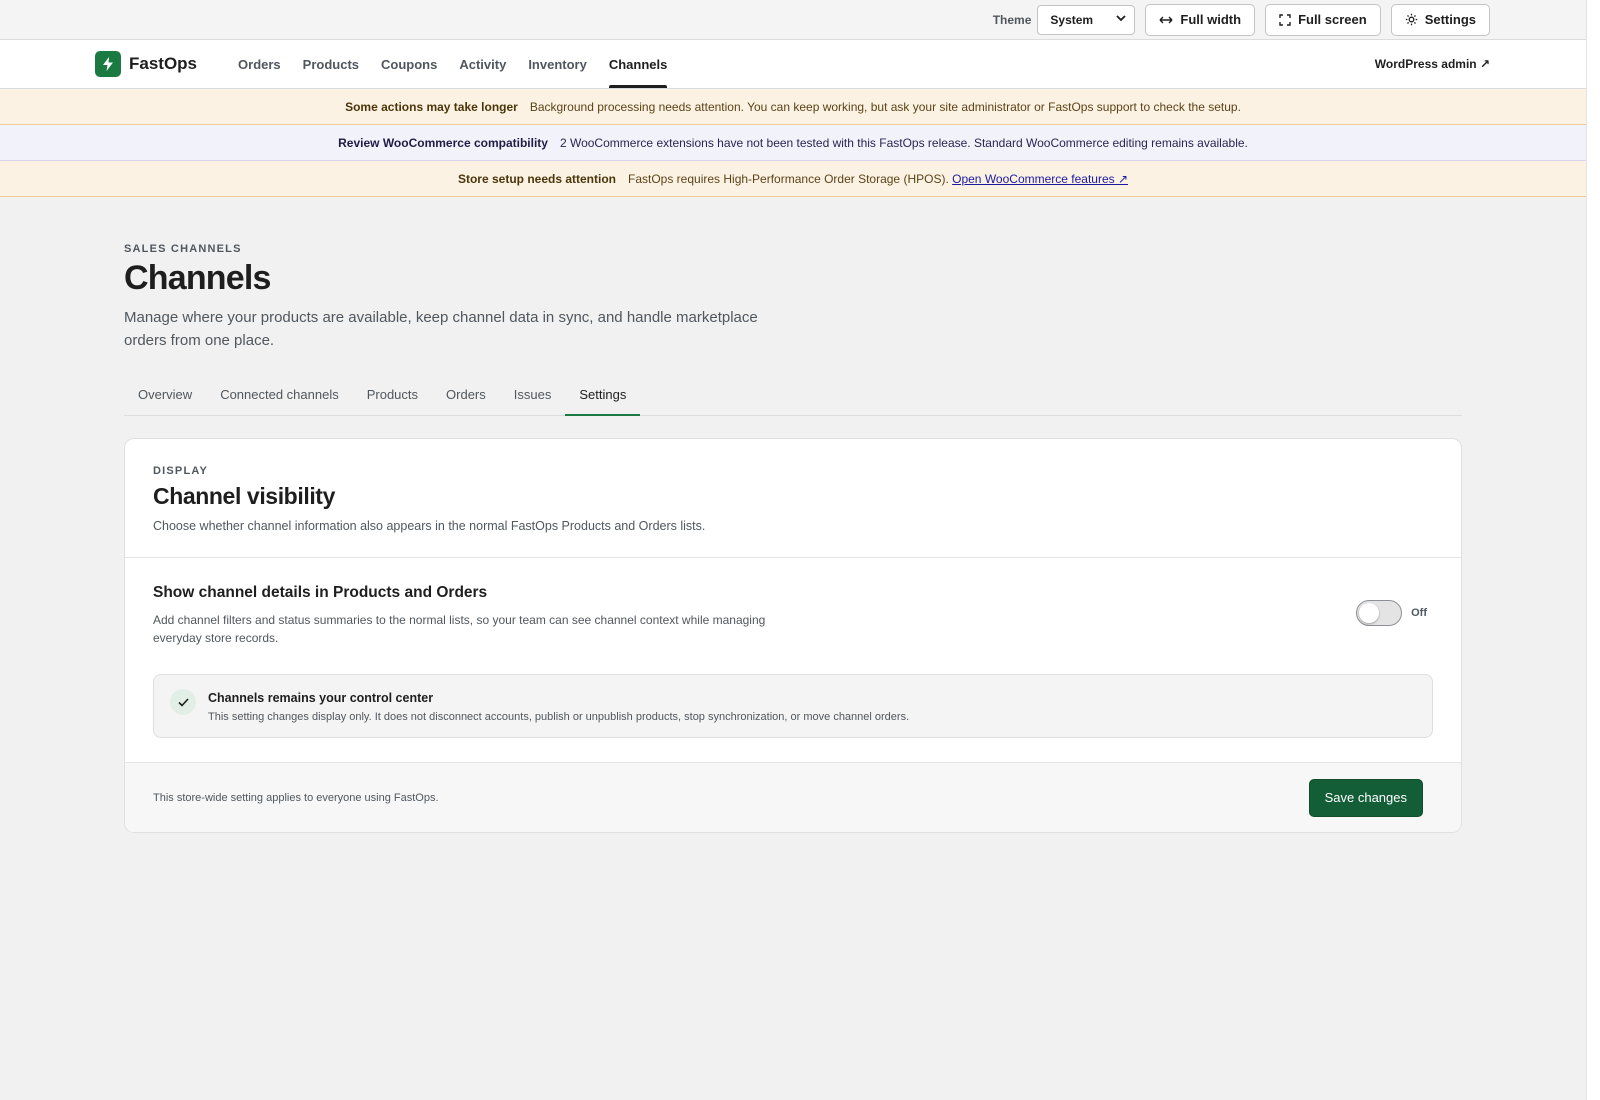 The width and height of the screenshot is (1600, 1100). Describe the element at coordinates (1419, 613) in the screenshot. I see `toggle-state-label: Off` at that location.